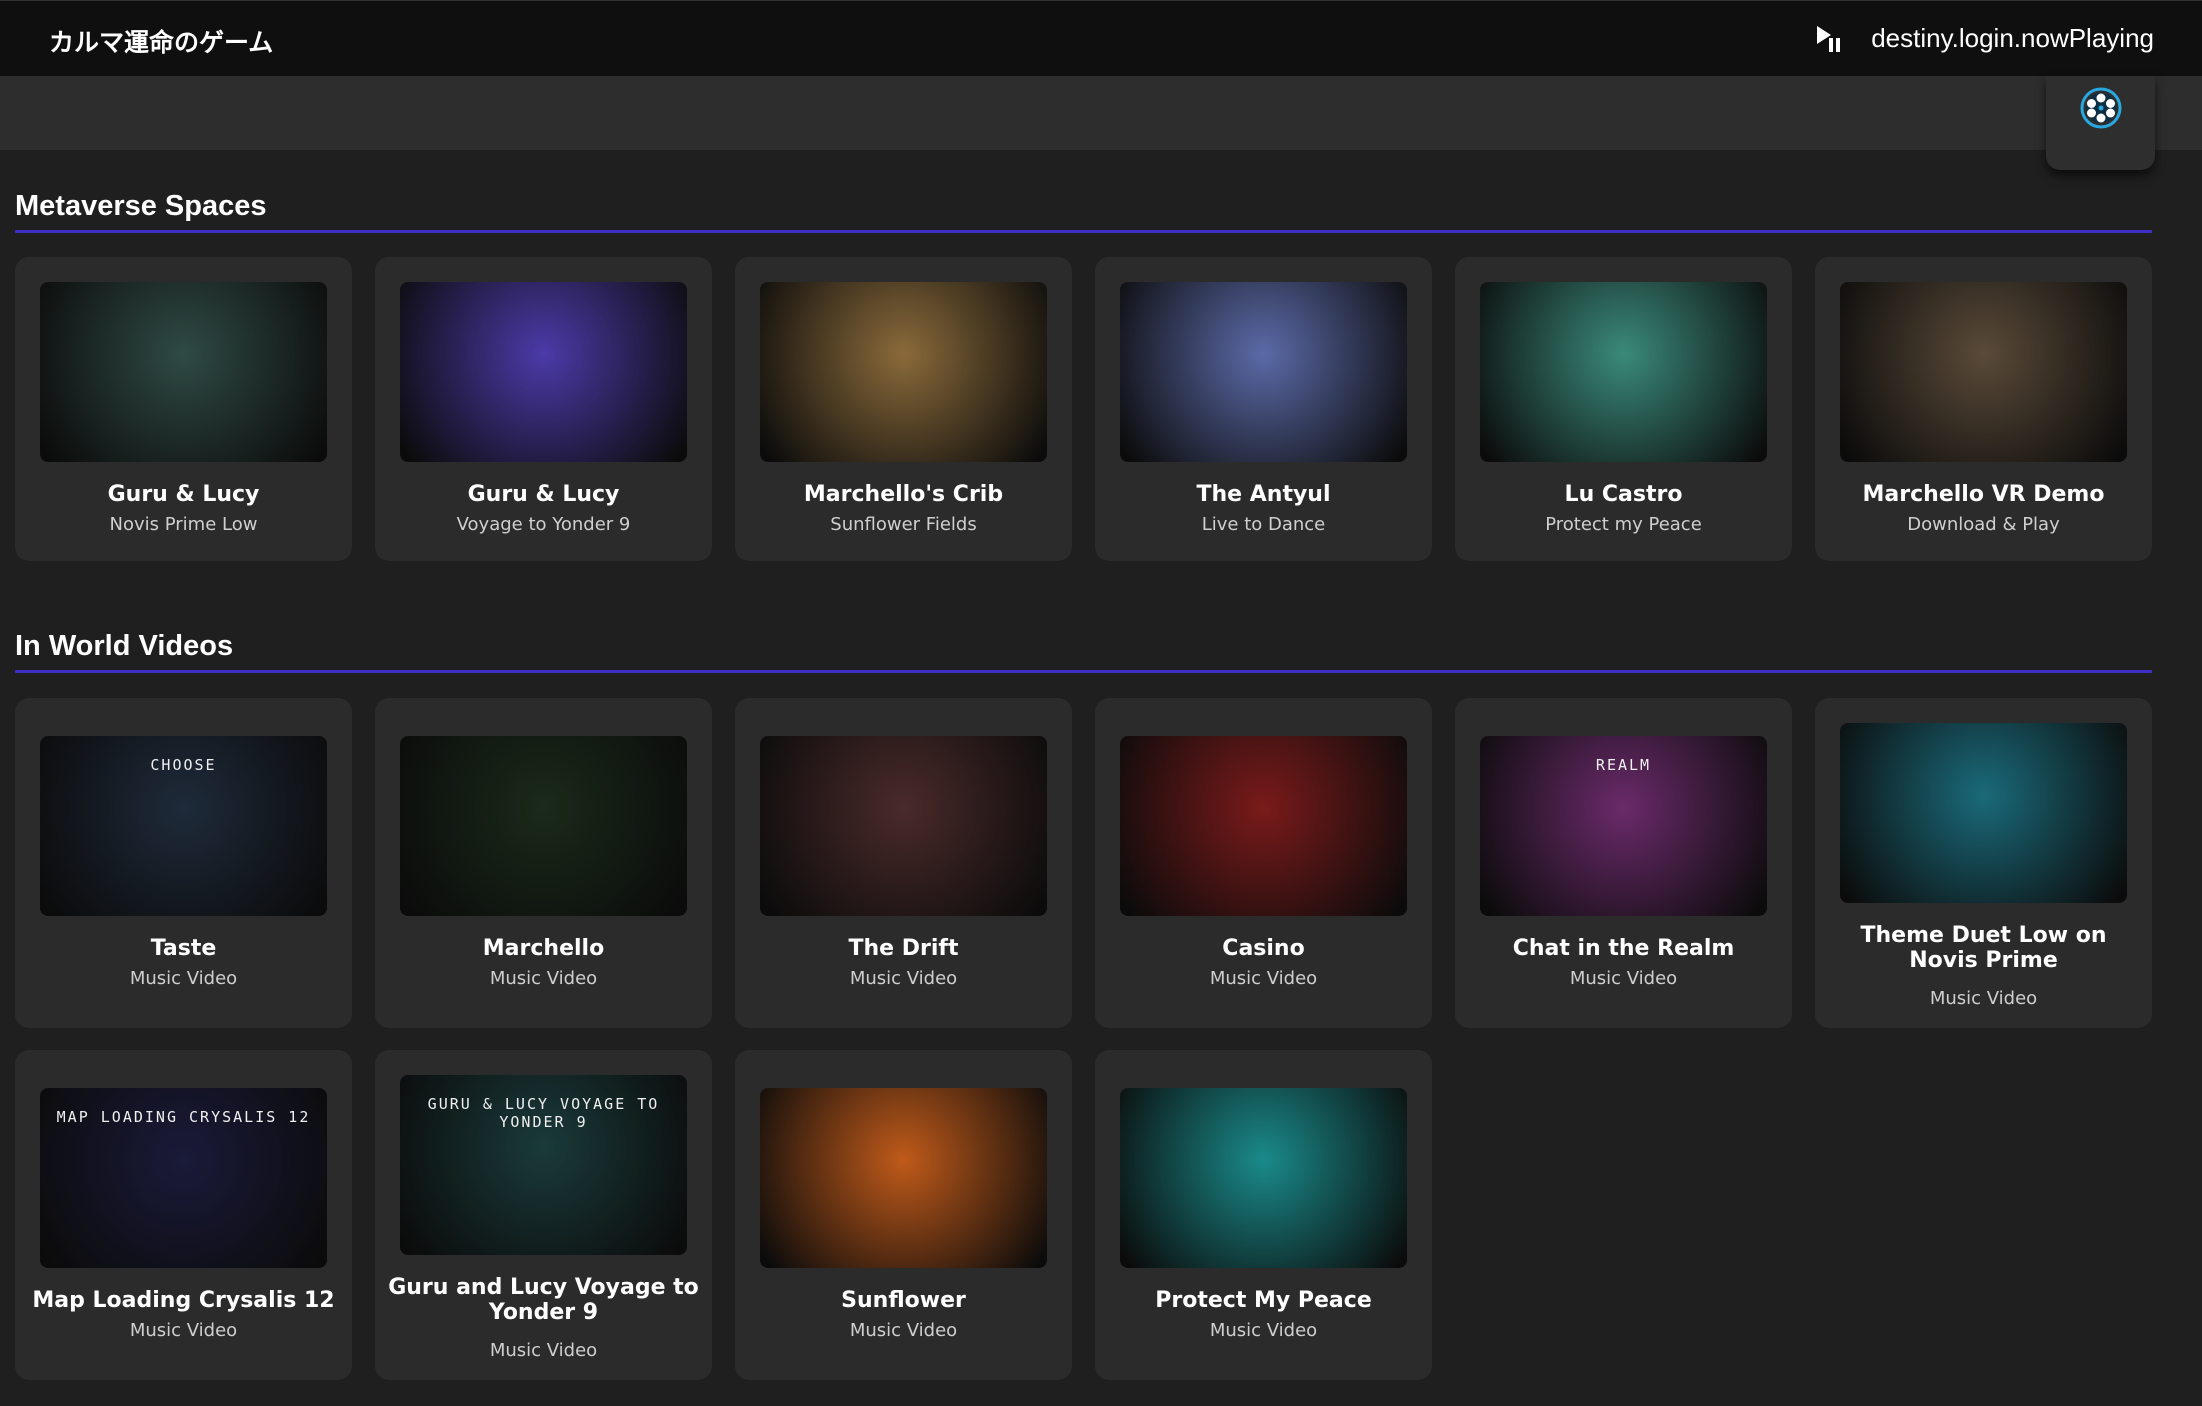 Image resolution: width=2202 pixels, height=1406 pixels. I want to click on card-title: Theme Duet Low on Novis Prime, so click(1983, 948).